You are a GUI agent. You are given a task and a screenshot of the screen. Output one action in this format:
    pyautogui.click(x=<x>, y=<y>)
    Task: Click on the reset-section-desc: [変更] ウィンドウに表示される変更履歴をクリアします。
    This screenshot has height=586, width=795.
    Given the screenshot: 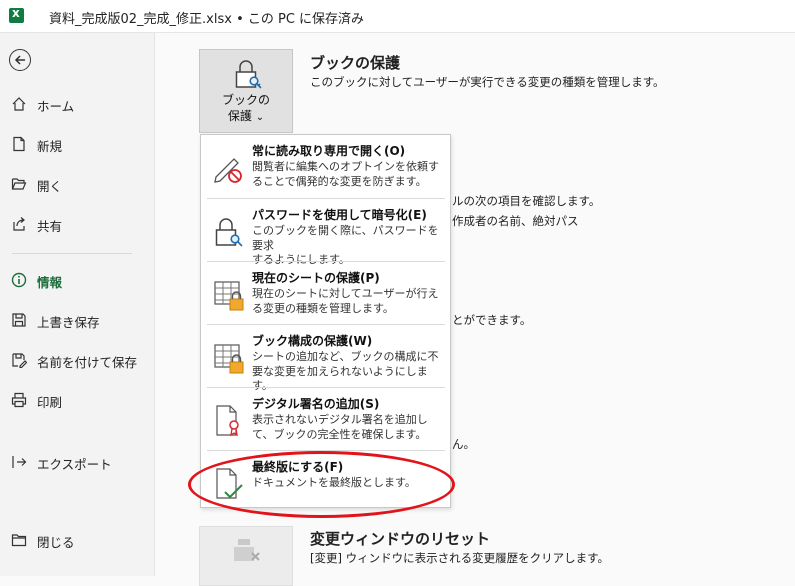 What is the action you would take?
    pyautogui.click(x=459, y=558)
    